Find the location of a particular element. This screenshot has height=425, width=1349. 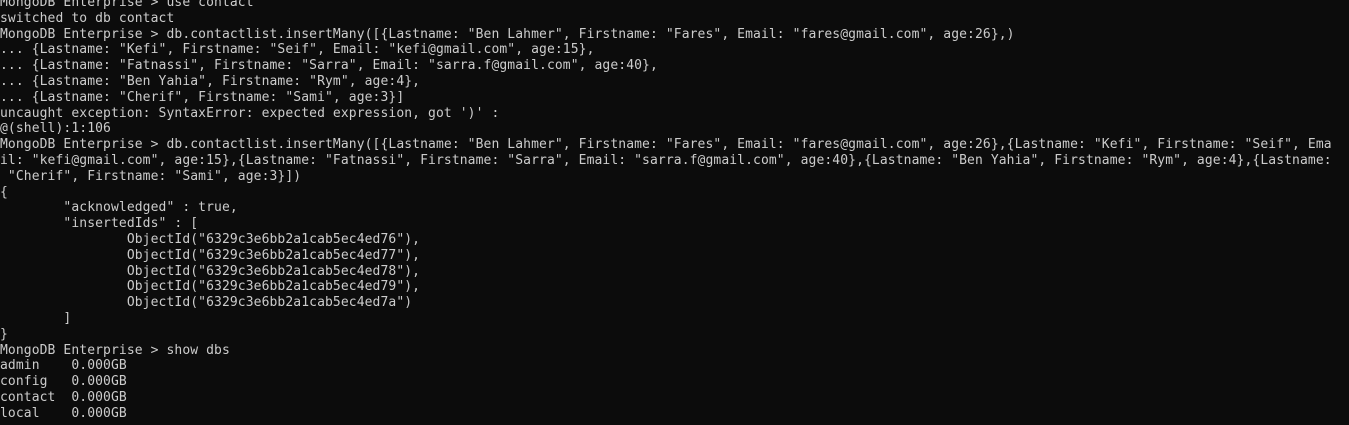

object-id-line: ObjectId("6329c3e6bb2a1cab5ec4ed7a") is located at coordinates (206, 303).